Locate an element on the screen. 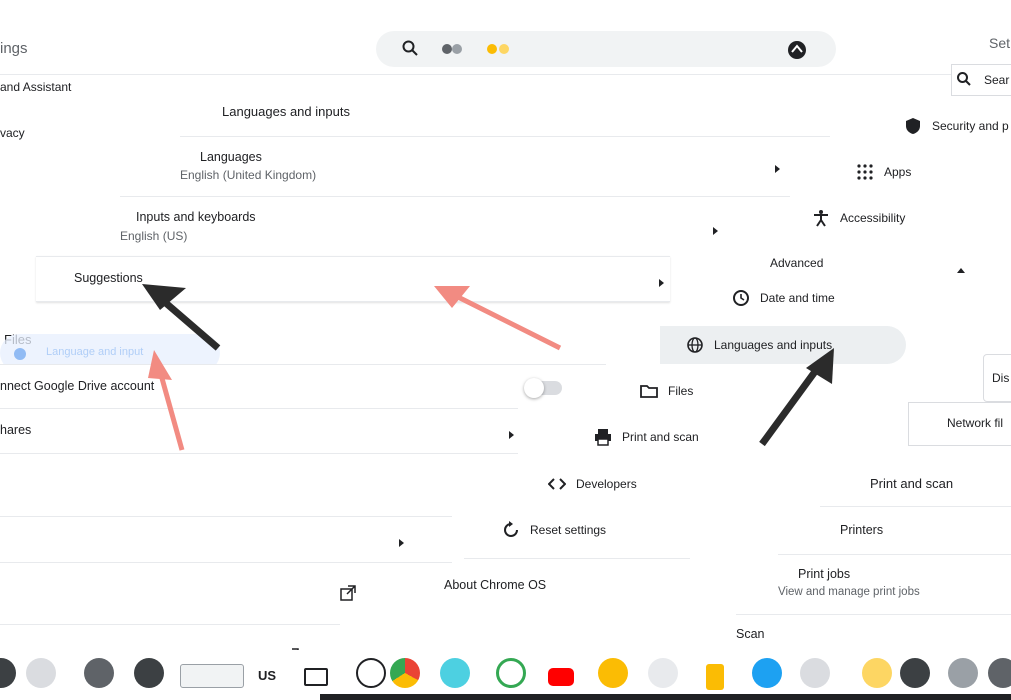  red-arrow-files is located at coordinates (166, 400).